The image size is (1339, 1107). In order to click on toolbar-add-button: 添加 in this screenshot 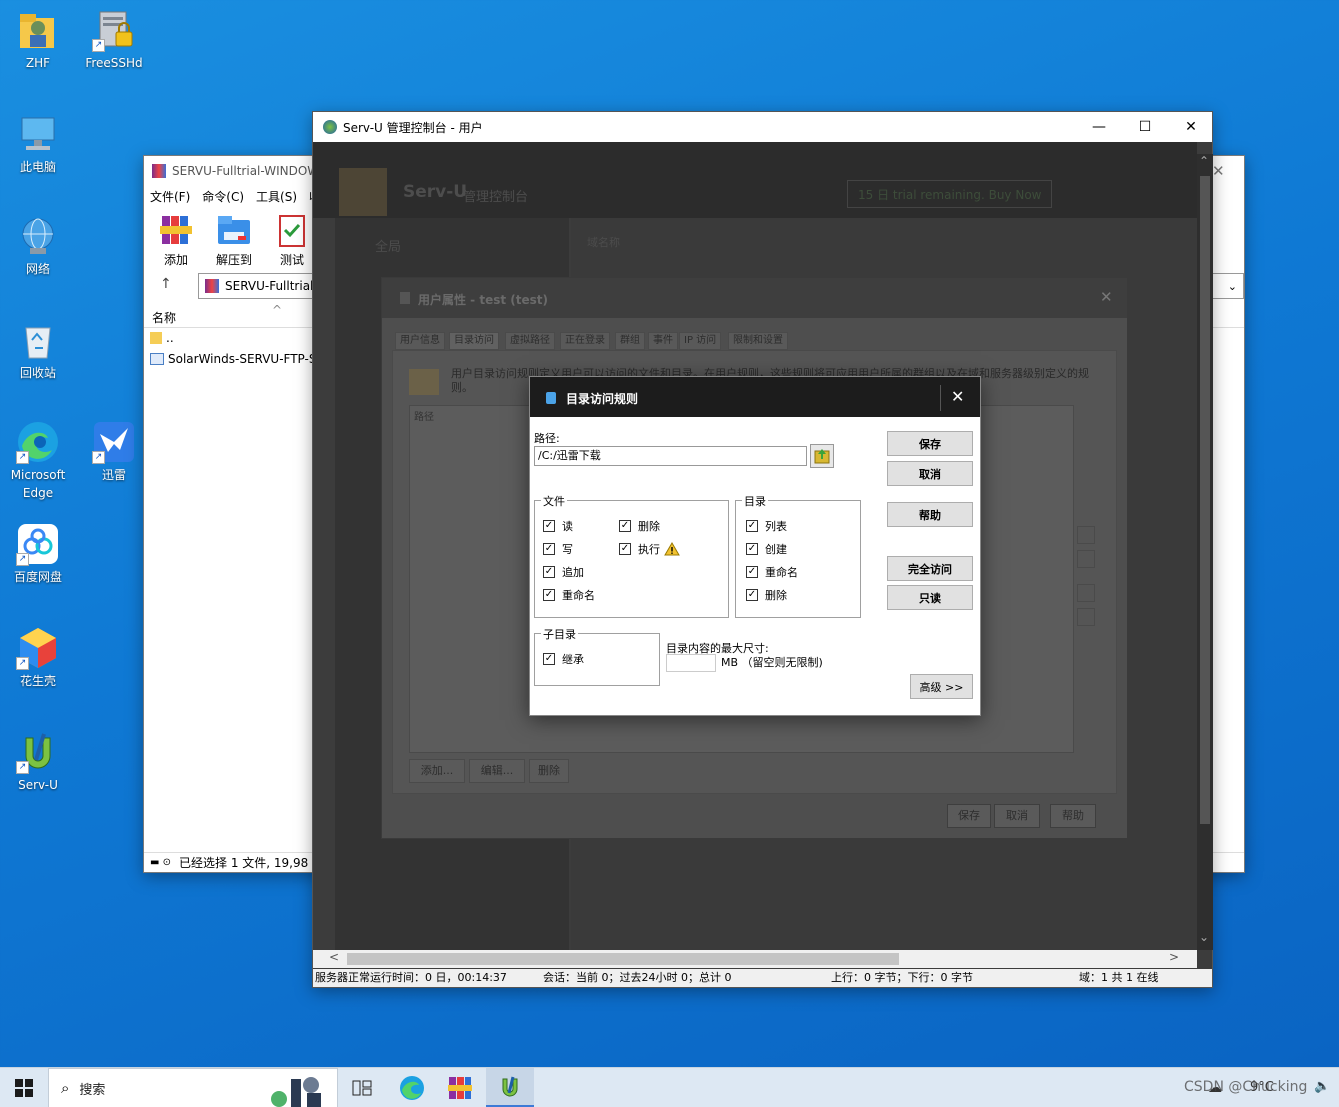, I will do `click(176, 240)`.